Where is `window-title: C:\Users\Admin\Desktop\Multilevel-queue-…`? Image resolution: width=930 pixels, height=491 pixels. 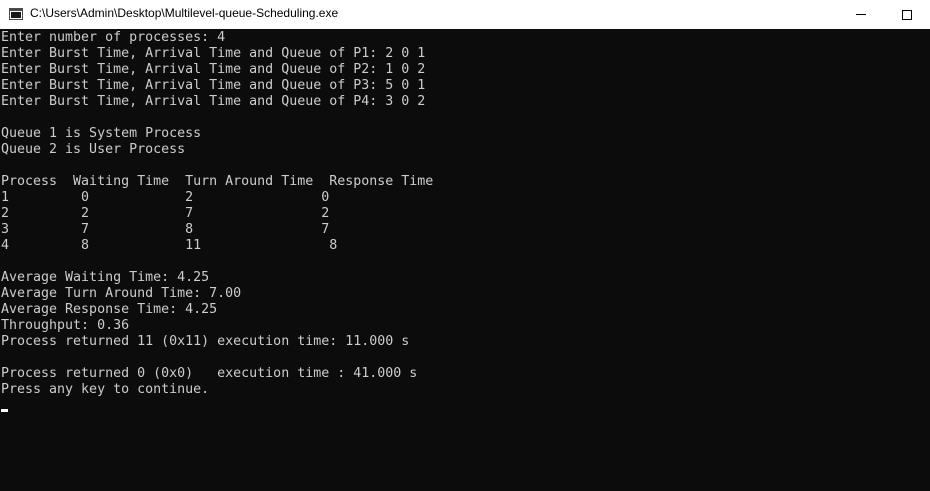 window-title: C:\Users\Admin\Desktop\Multilevel-queue-… is located at coordinates (184, 13).